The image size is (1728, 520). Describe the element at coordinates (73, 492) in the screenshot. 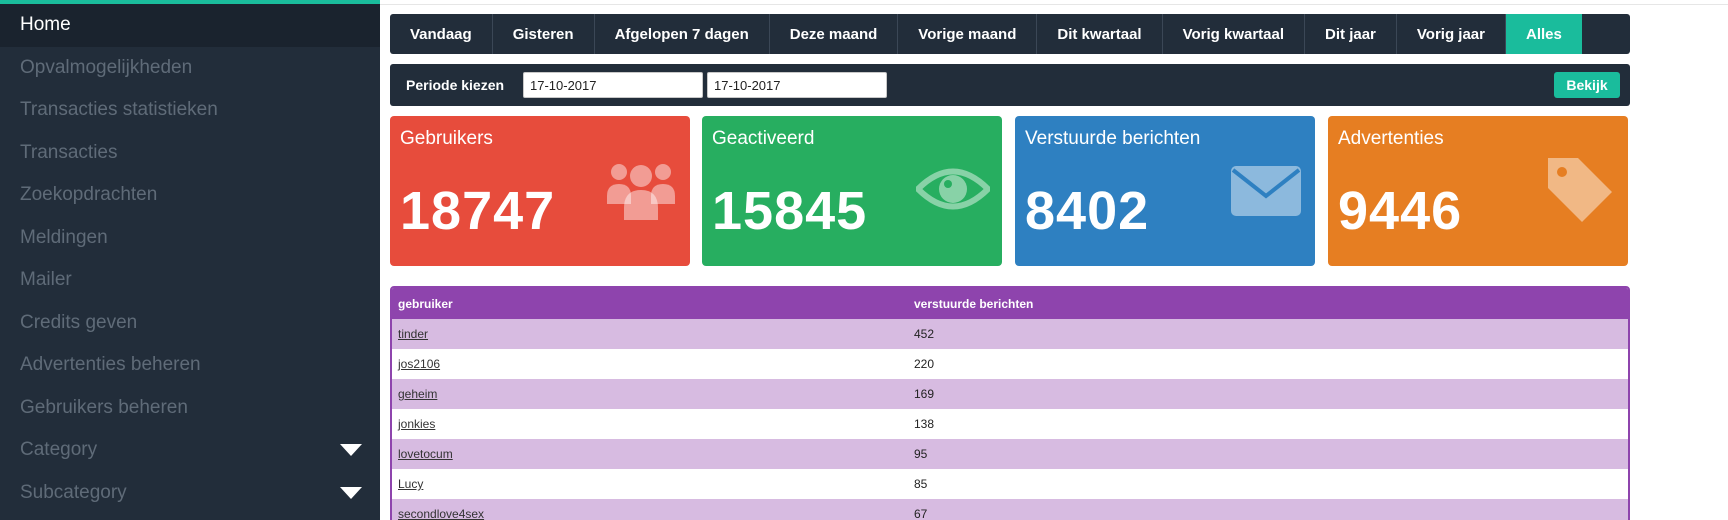

I see `sidebar-item-label: Subcategory` at that location.